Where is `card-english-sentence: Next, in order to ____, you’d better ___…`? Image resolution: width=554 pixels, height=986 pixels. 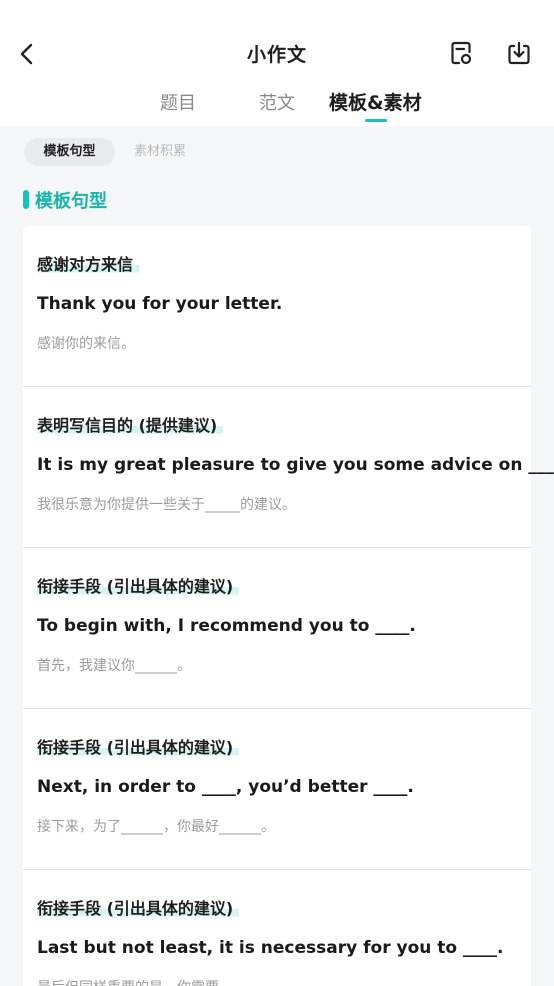
card-english-sentence: Next, in order to ____, you’d better ___… is located at coordinates (225, 787).